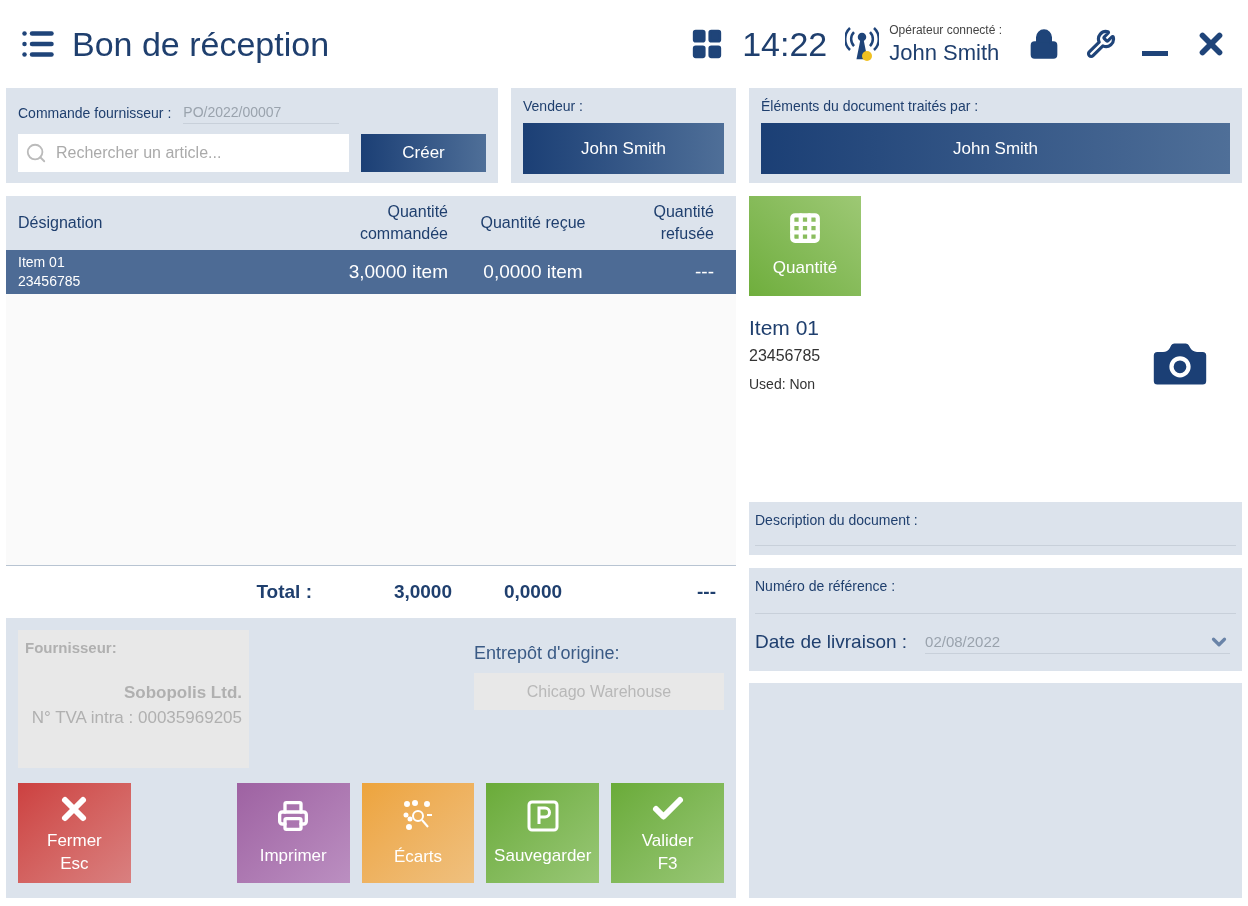  Describe the element at coordinates (995, 595) in the screenshot. I see `reference-label: Numéro de référence :` at that location.